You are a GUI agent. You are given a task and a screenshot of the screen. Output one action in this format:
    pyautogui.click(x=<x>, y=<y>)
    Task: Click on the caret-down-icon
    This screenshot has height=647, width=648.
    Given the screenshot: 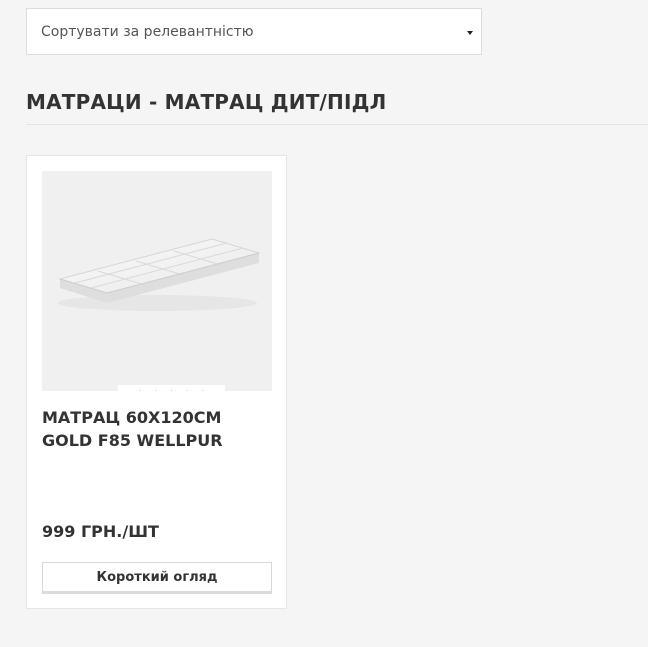 What is the action you would take?
    pyautogui.click(x=470, y=33)
    